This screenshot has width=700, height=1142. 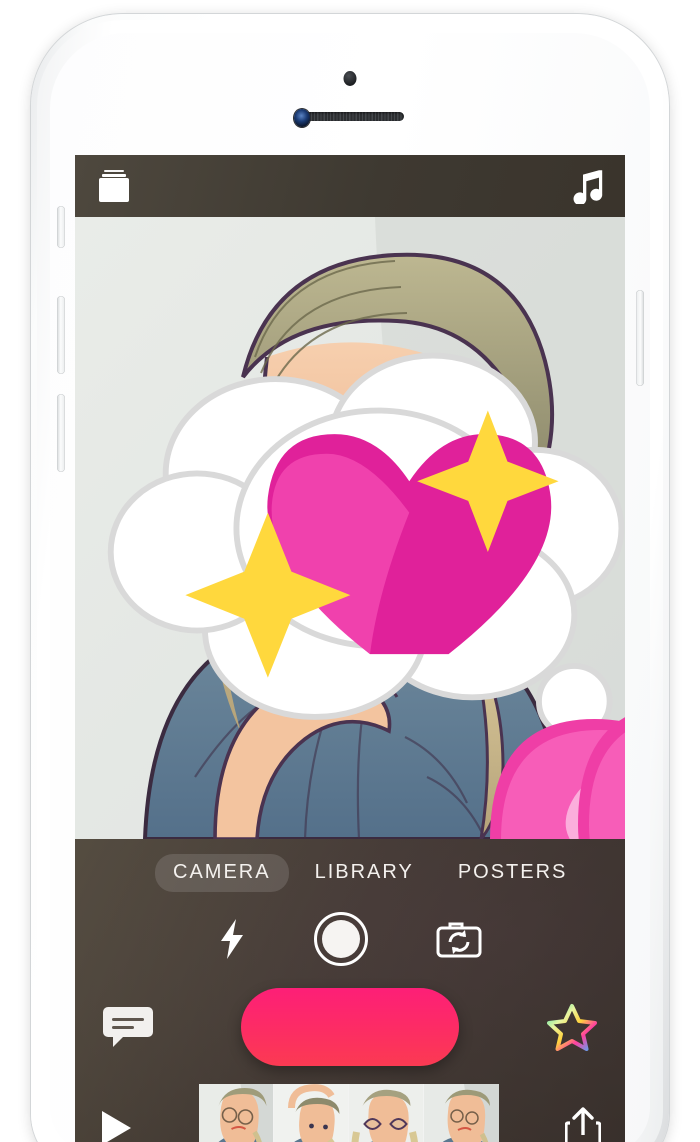 What do you see at coordinates (350, 186) in the screenshot?
I see `app-top-bar` at bounding box center [350, 186].